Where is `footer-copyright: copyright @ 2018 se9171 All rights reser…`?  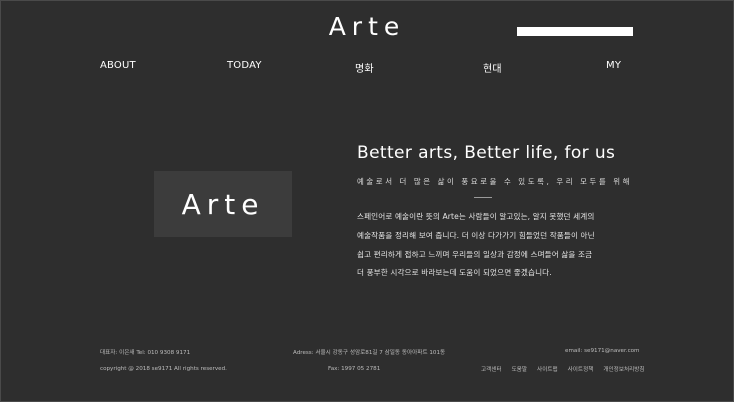
footer-copyright: copyright @ 2018 se9171 All rights reser… is located at coordinates (163, 369).